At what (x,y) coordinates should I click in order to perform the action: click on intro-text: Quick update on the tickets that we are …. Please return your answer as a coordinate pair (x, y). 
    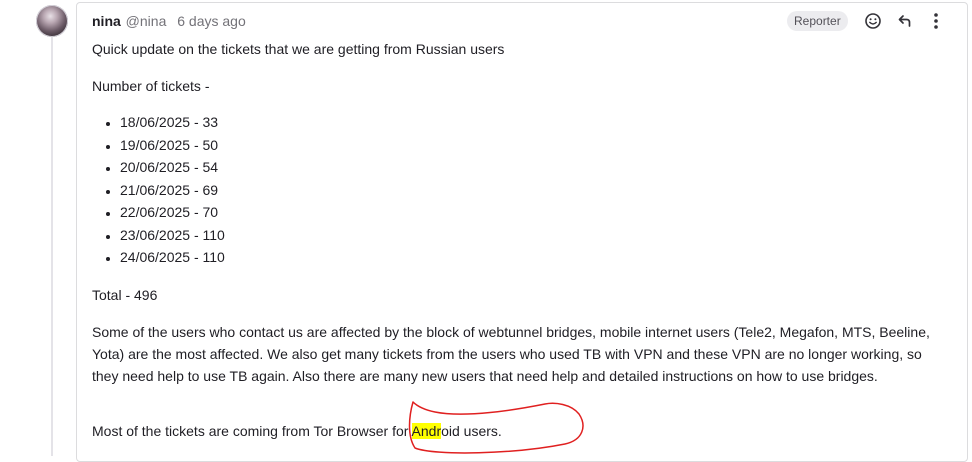
    Looking at the image, I should click on (298, 49).